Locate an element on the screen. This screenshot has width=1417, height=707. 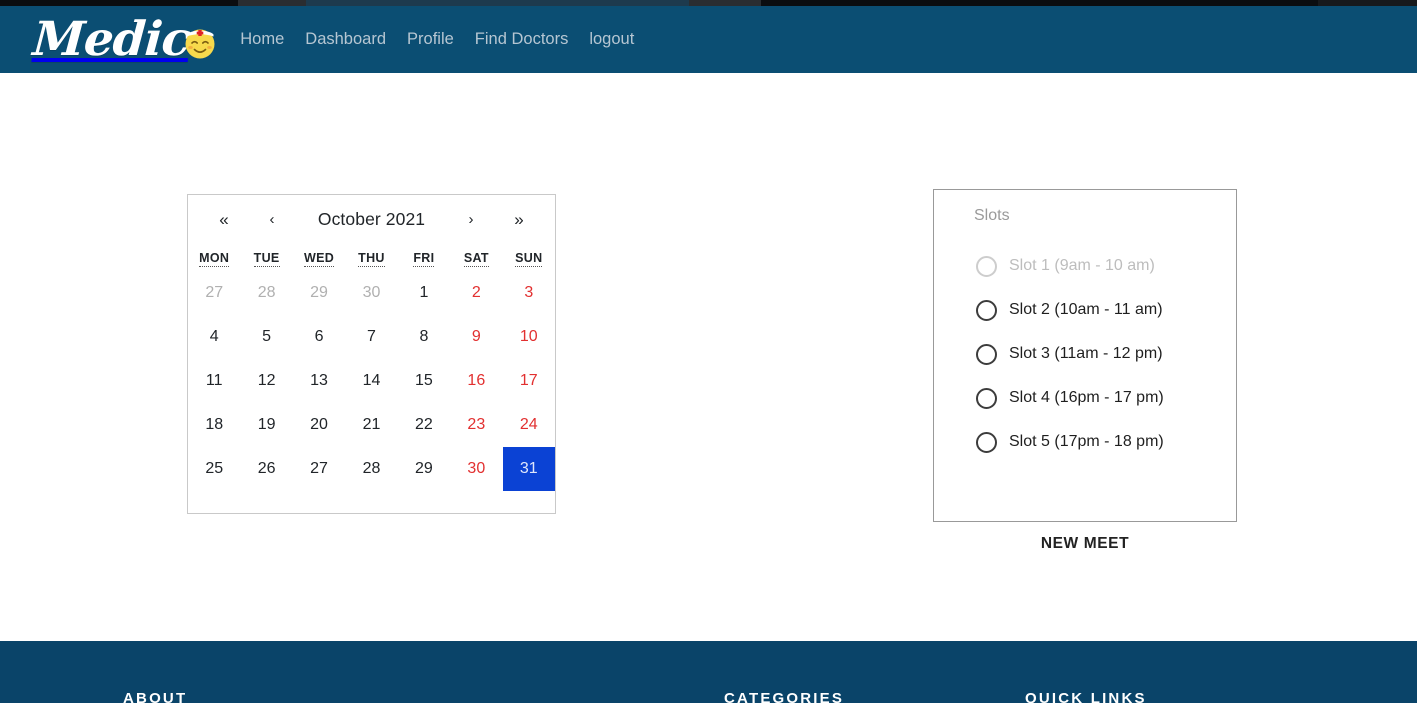
slot-option-4: Slot 4 (16pm - 17 pm) is located at coordinates (1096, 398).